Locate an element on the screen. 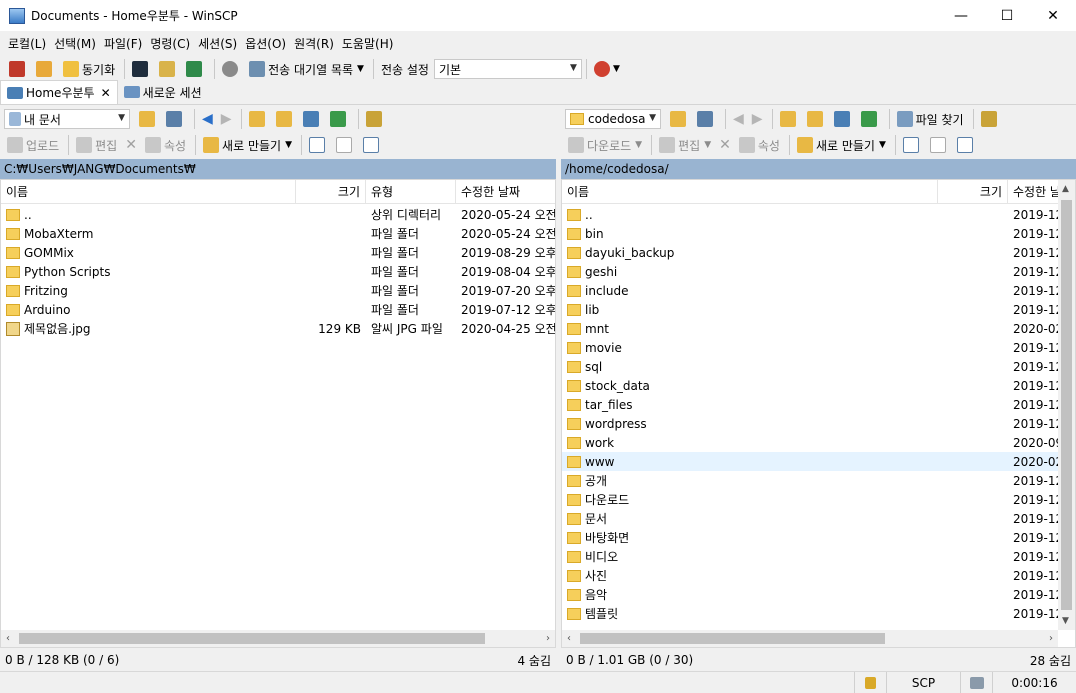 Image resolution: width=1076 pixels, height=693 pixels. scroll-up-icon: ▲ is located at coordinates (1065, 189).